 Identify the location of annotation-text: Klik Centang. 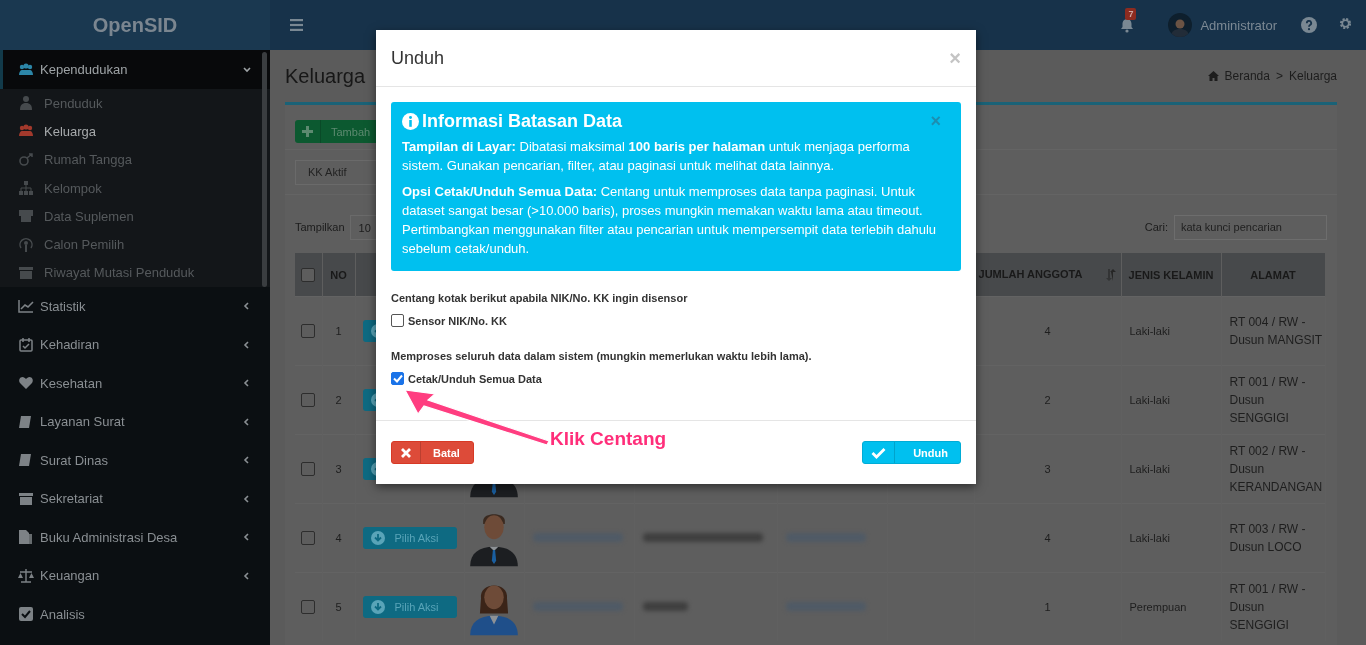
(608, 439).